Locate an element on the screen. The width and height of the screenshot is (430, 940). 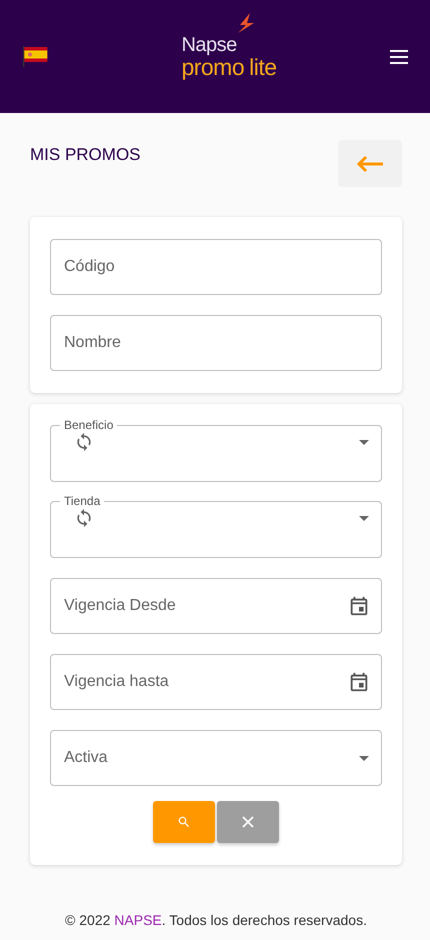
select-placeholder: Activa is located at coordinates (86, 758).